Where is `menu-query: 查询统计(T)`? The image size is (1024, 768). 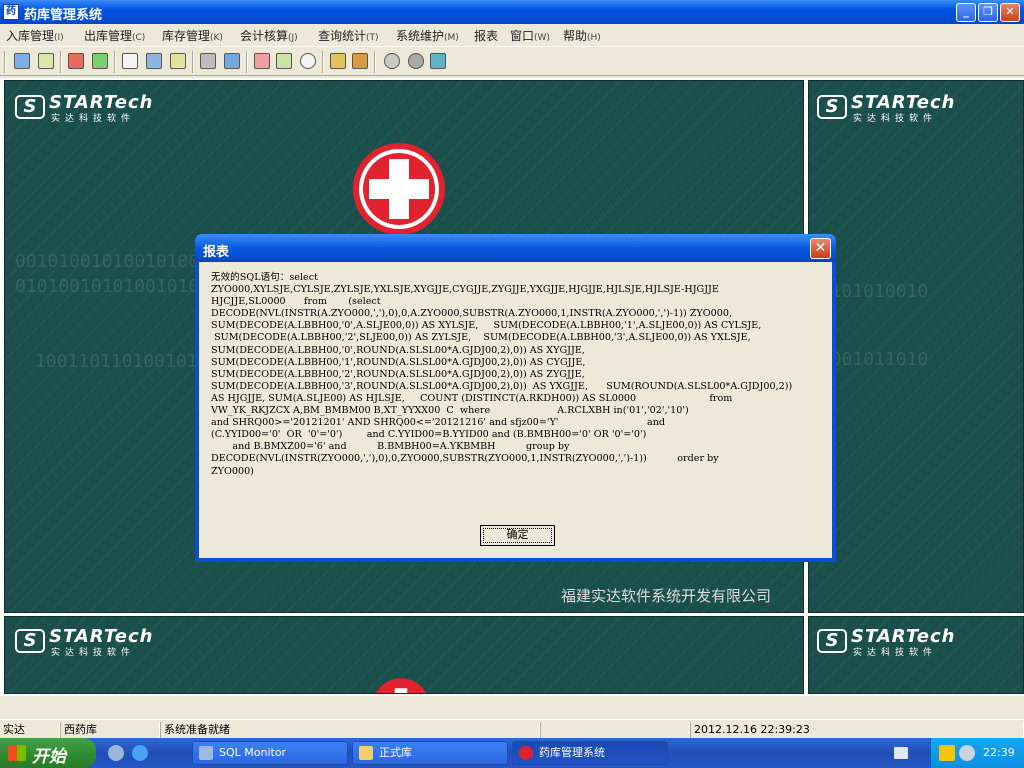
menu-query: 查询统计(T) is located at coordinates (348, 35).